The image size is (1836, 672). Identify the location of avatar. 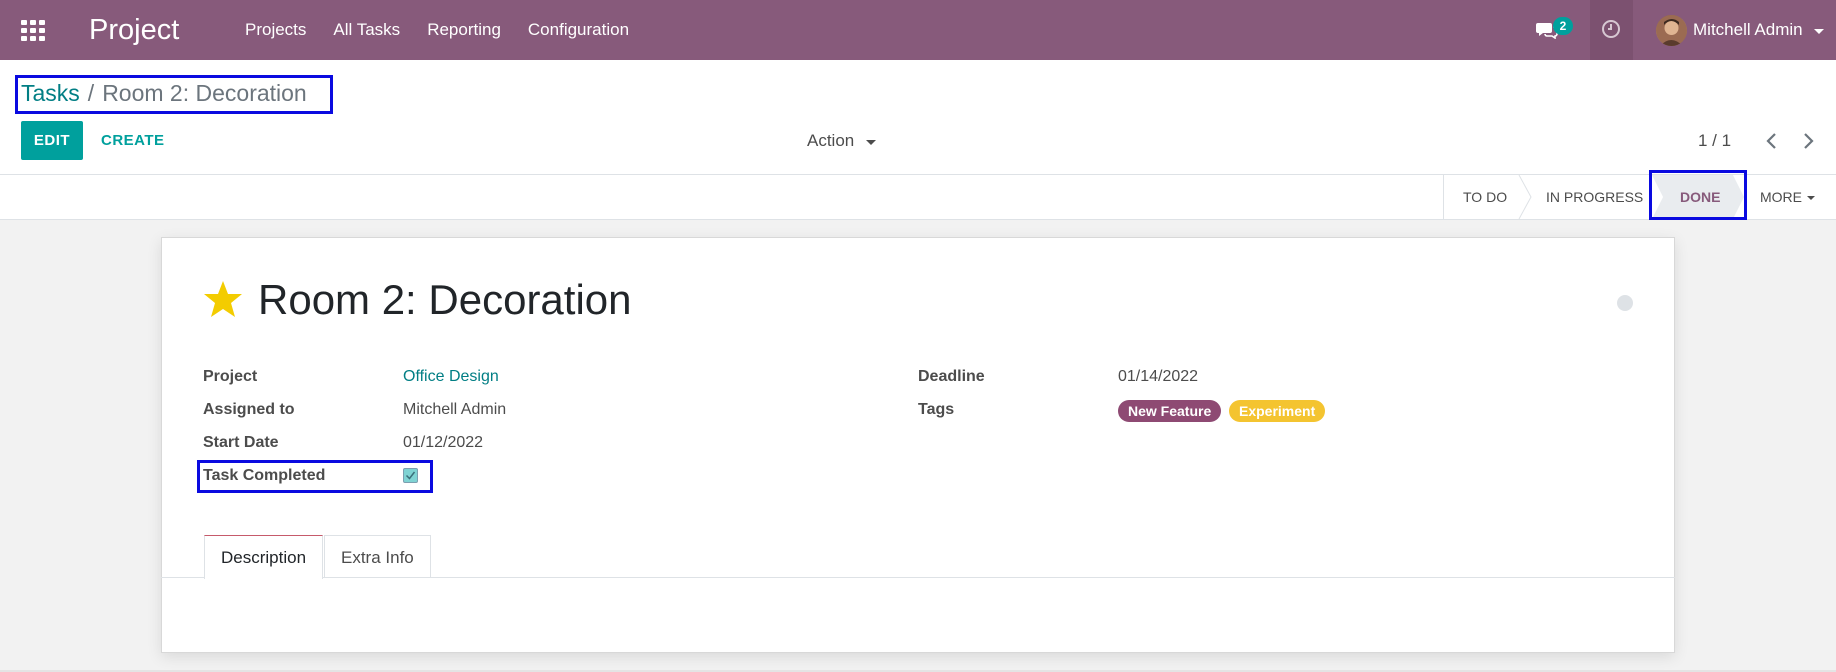
(1671, 30).